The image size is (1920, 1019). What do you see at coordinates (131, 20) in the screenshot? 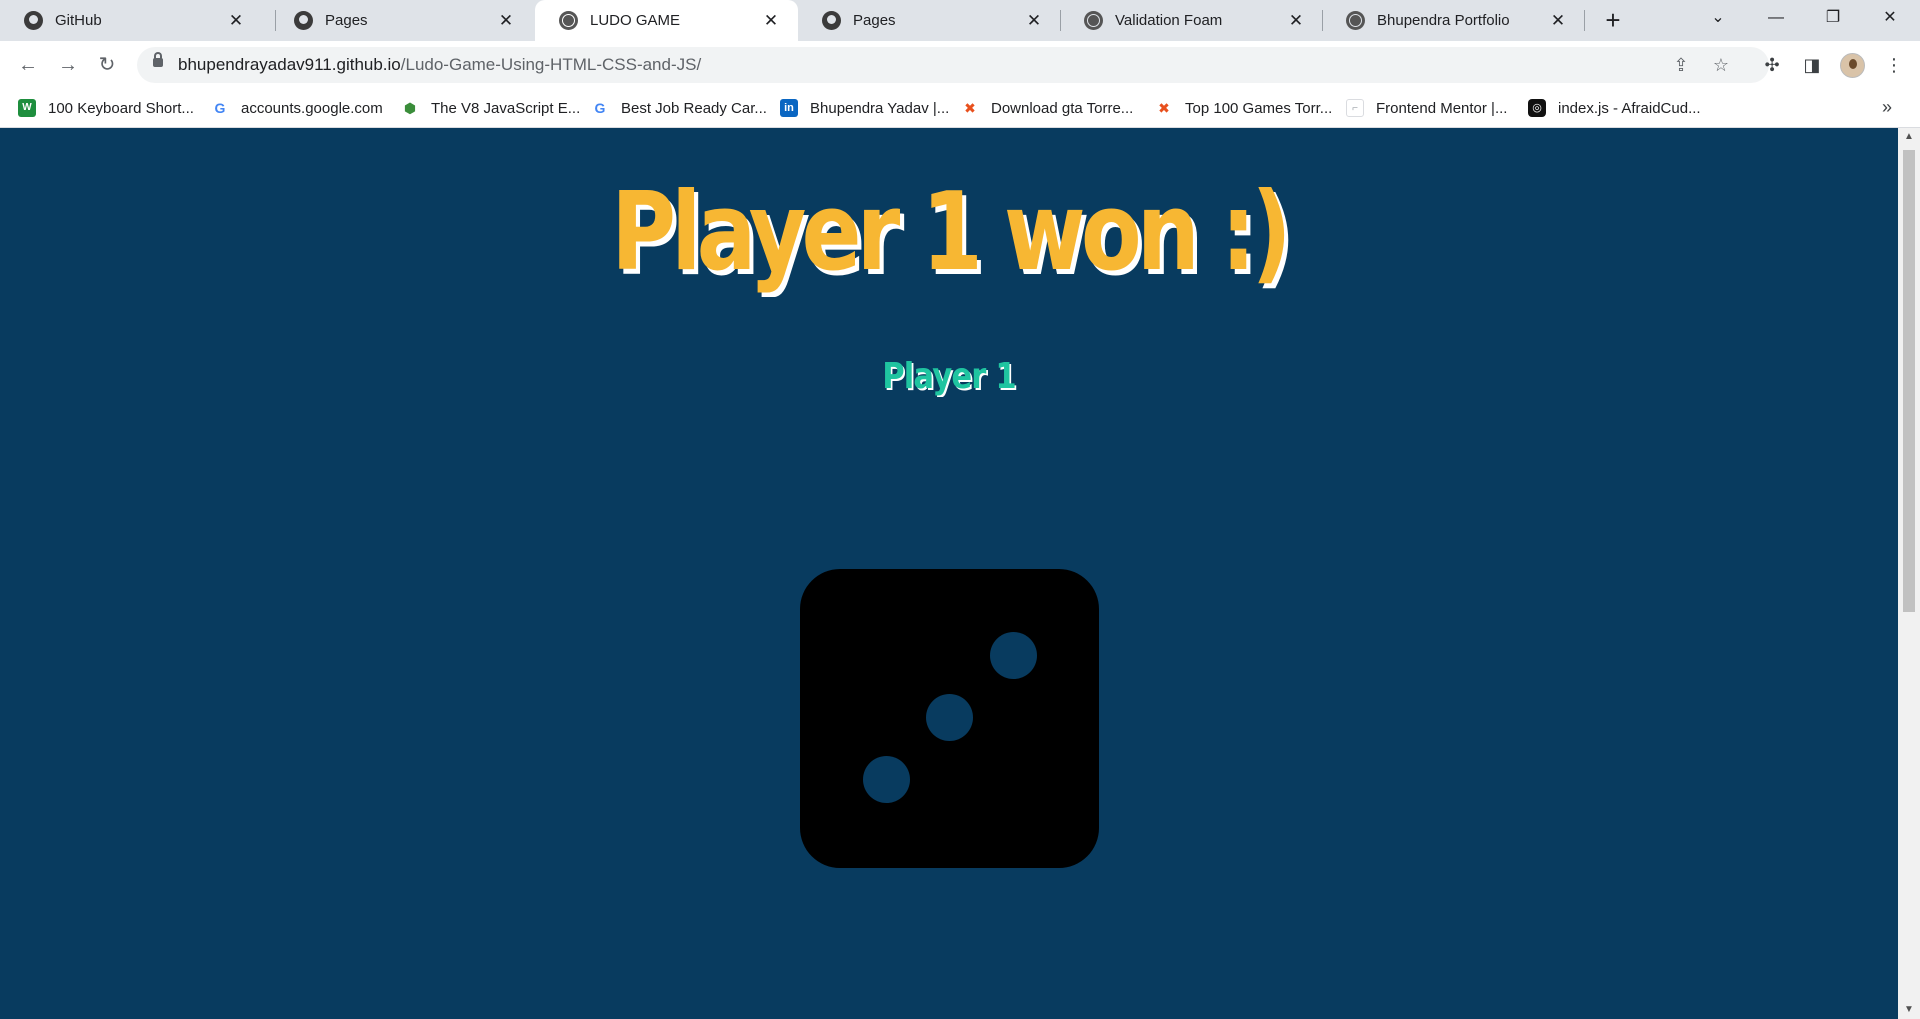
I see `tab-github: GitHub ✕` at bounding box center [131, 20].